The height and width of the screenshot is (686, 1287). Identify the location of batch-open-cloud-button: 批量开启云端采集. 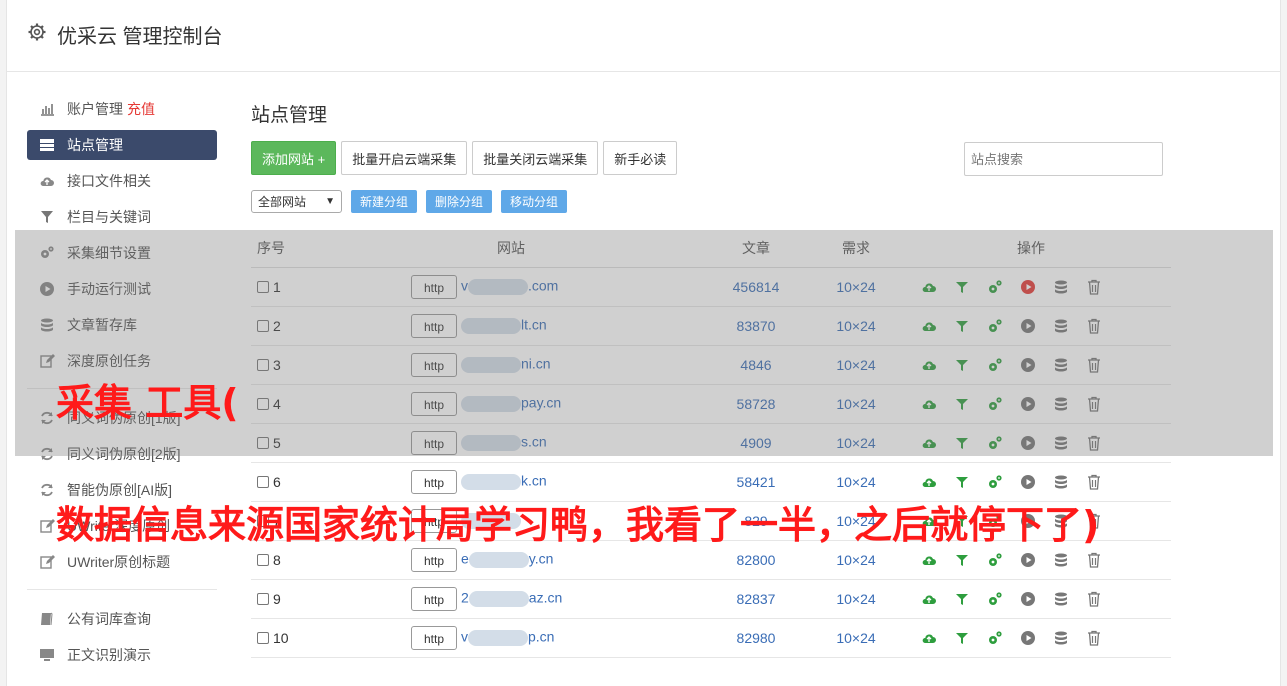
(404, 158).